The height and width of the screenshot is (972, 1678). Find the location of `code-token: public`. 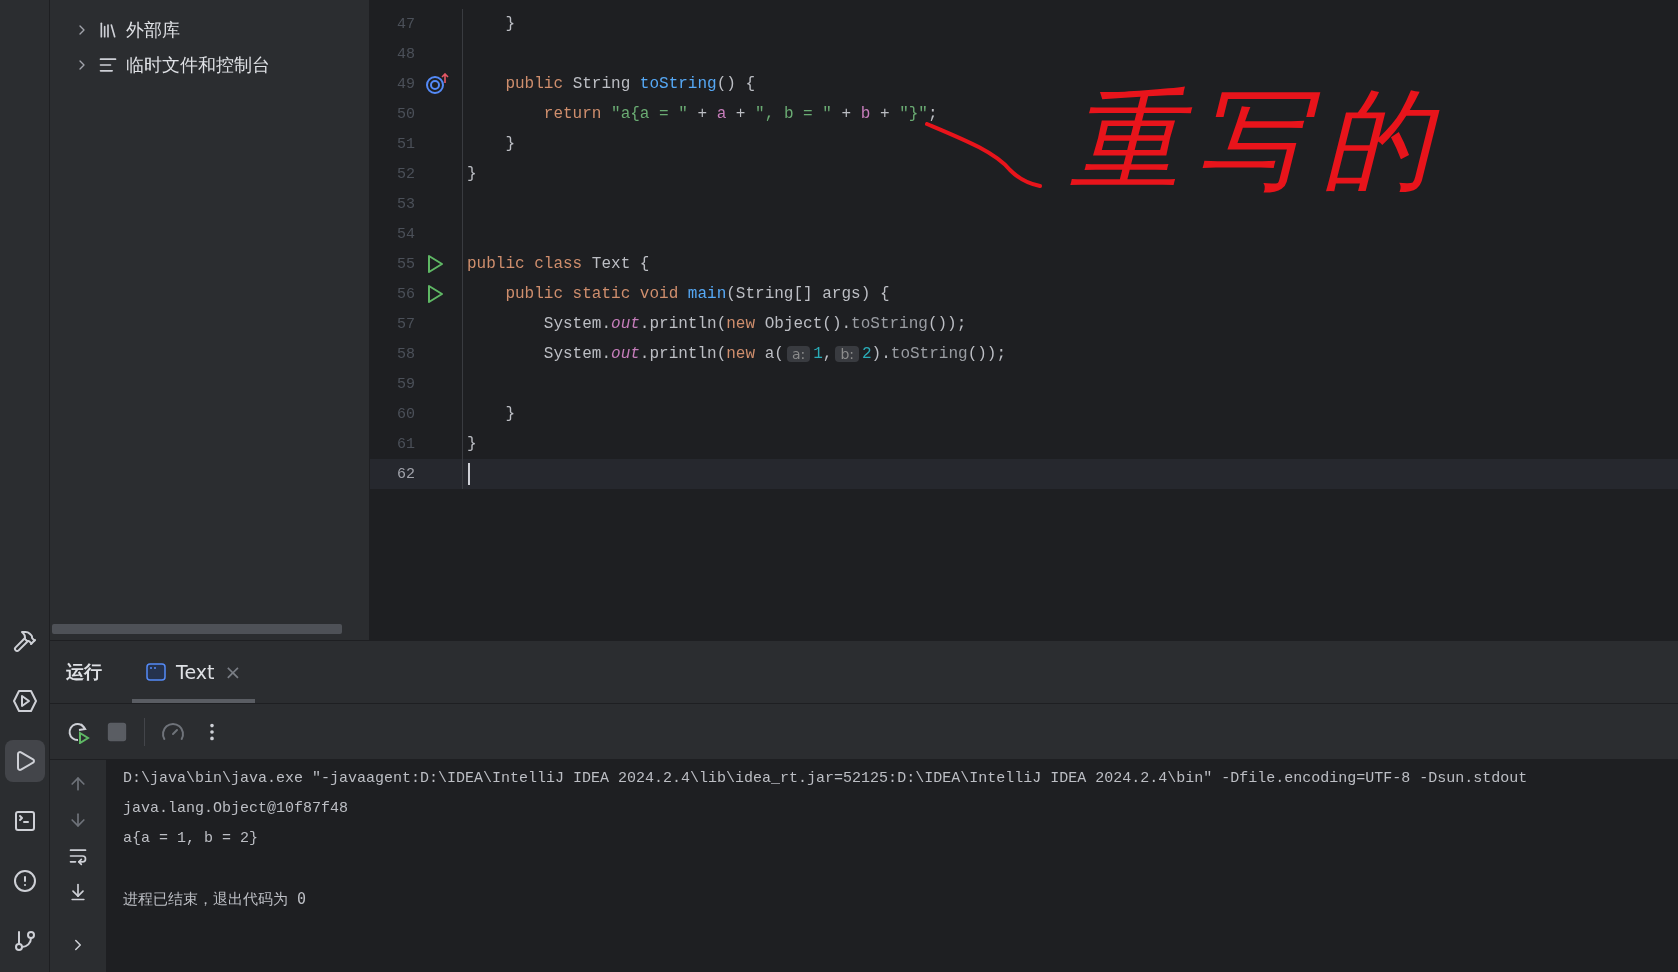

code-token: public is located at coordinates (534, 84).